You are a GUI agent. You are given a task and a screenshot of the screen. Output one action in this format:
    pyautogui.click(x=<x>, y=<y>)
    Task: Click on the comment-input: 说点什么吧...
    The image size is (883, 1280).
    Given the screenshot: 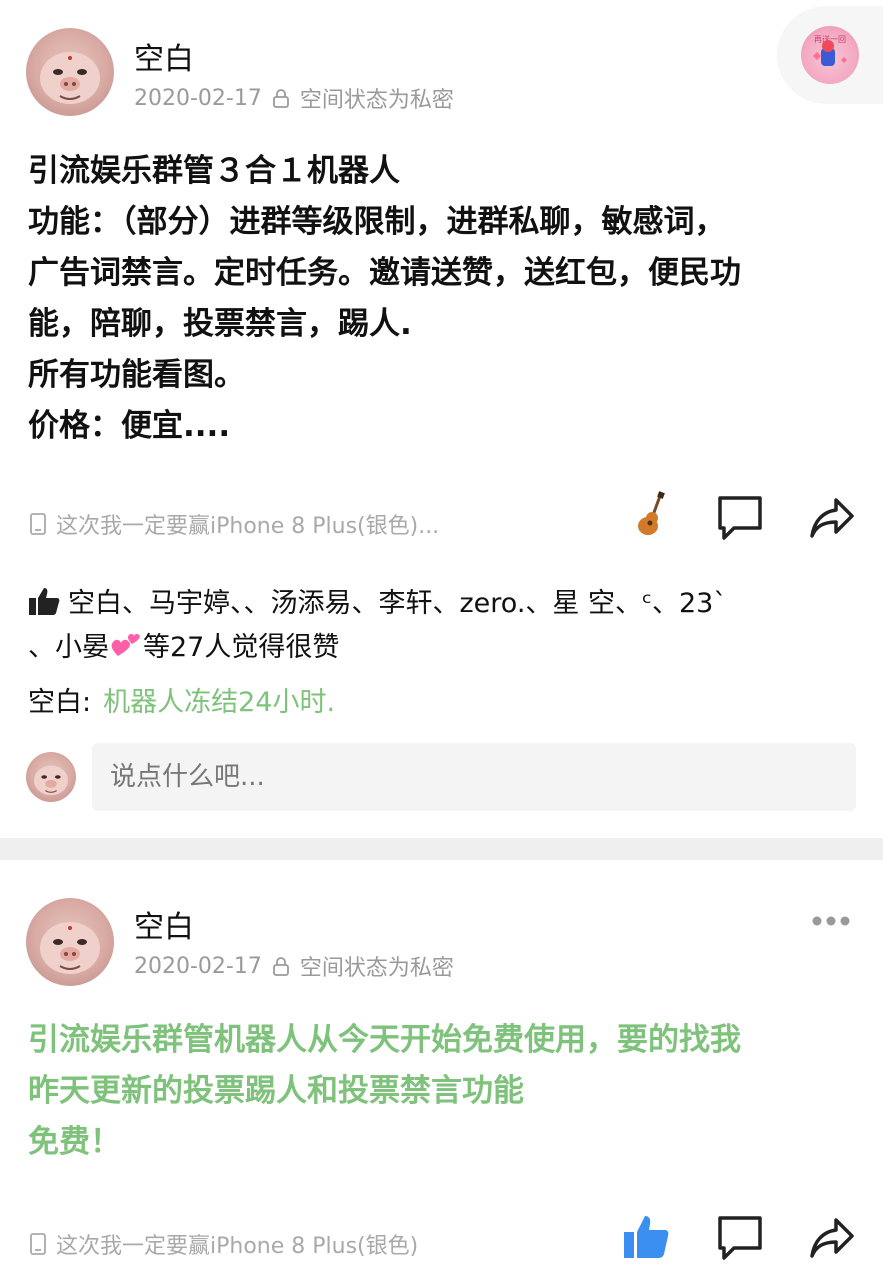 What is the action you would take?
    pyautogui.click(x=474, y=777)
    